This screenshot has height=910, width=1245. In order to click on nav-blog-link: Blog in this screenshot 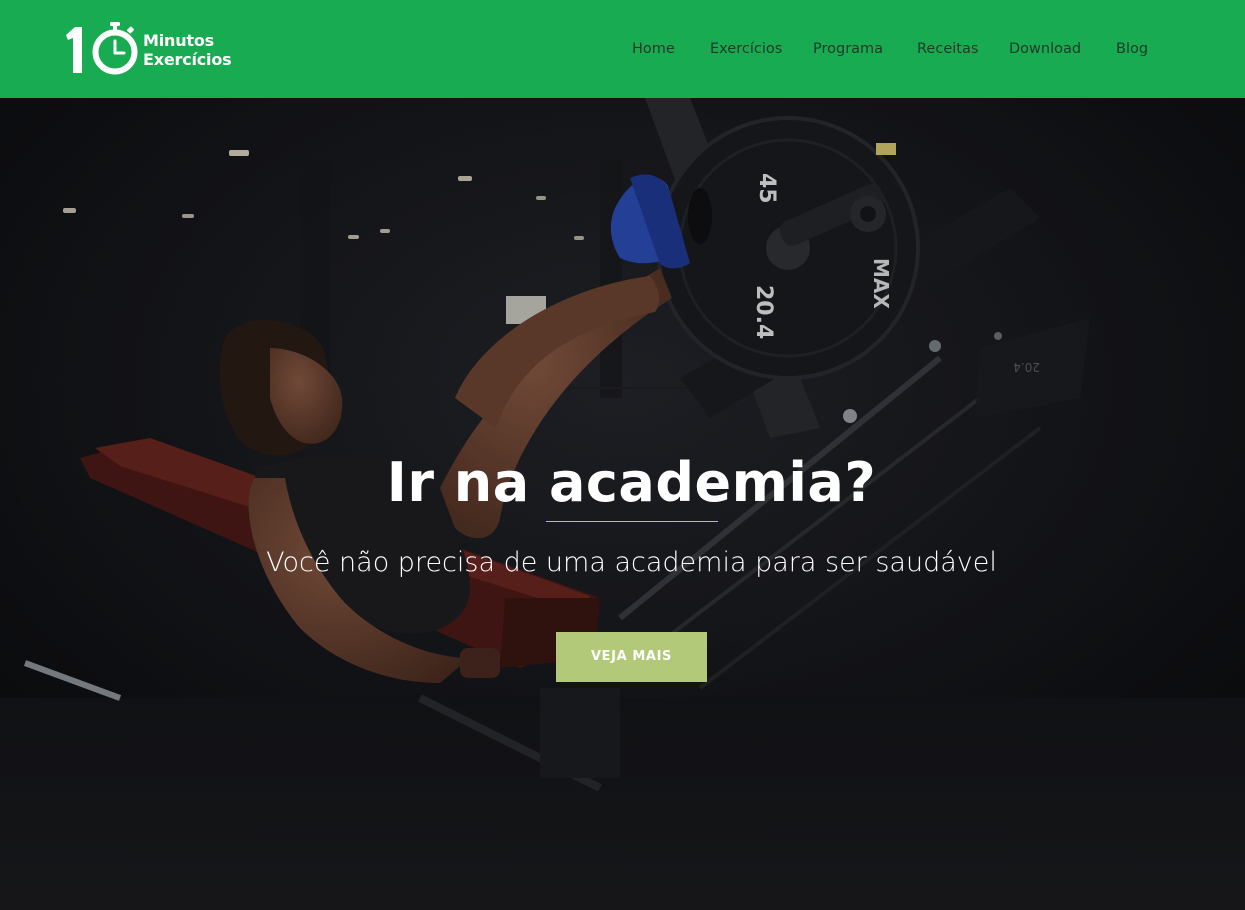, I will do `click(1132, 49)`.